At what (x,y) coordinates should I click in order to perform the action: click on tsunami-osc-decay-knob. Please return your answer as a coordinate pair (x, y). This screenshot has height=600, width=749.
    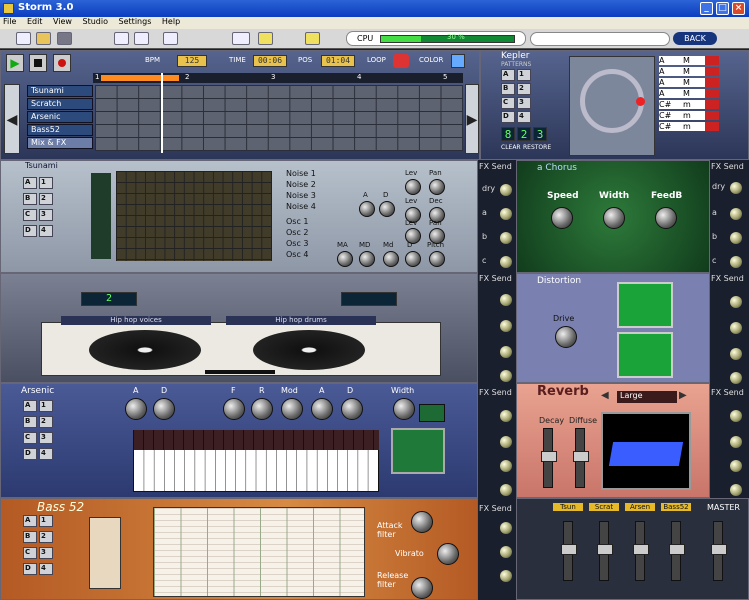
    Looking at the image, I should click on (413, 259).